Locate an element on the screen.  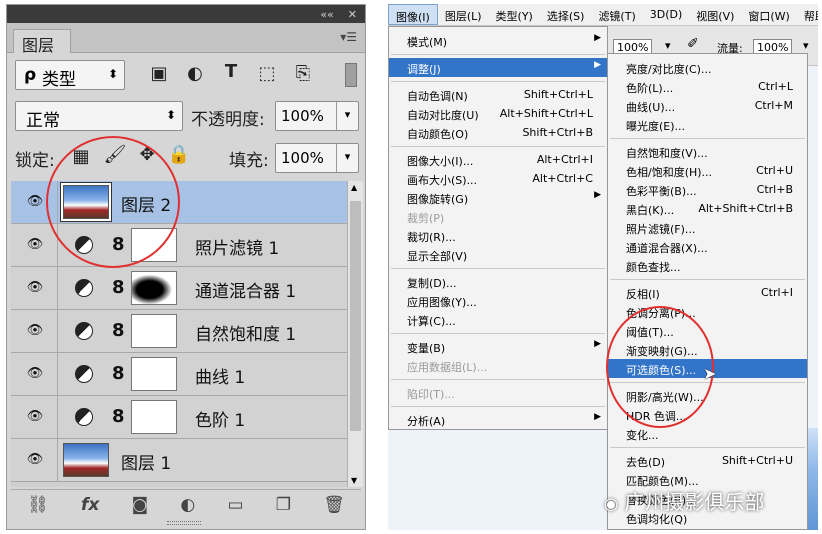
menu-item: 画布大小(S)... Alt+Ctrl+C is located at coordinates (498, 178).